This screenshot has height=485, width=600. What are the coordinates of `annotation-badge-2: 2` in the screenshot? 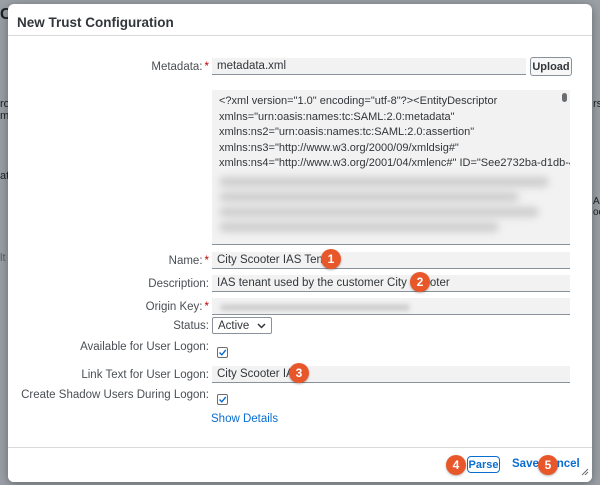 It's located at (420, 282).